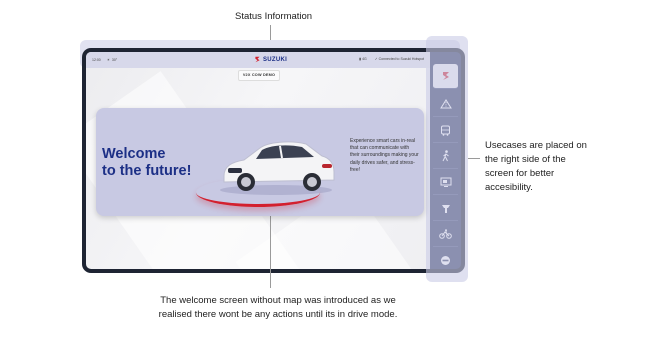 The height and width of the screenshot is (340, 653). Describe the element at coordinates (525, 159) in the screenshot. I see `usecase-annotation-line2: the right side of the` at that location.